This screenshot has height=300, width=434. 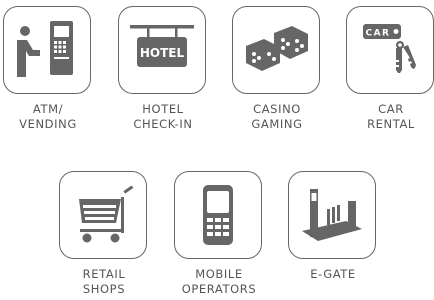 I want to click on e-gate-icon, so click(x=332, y=215).